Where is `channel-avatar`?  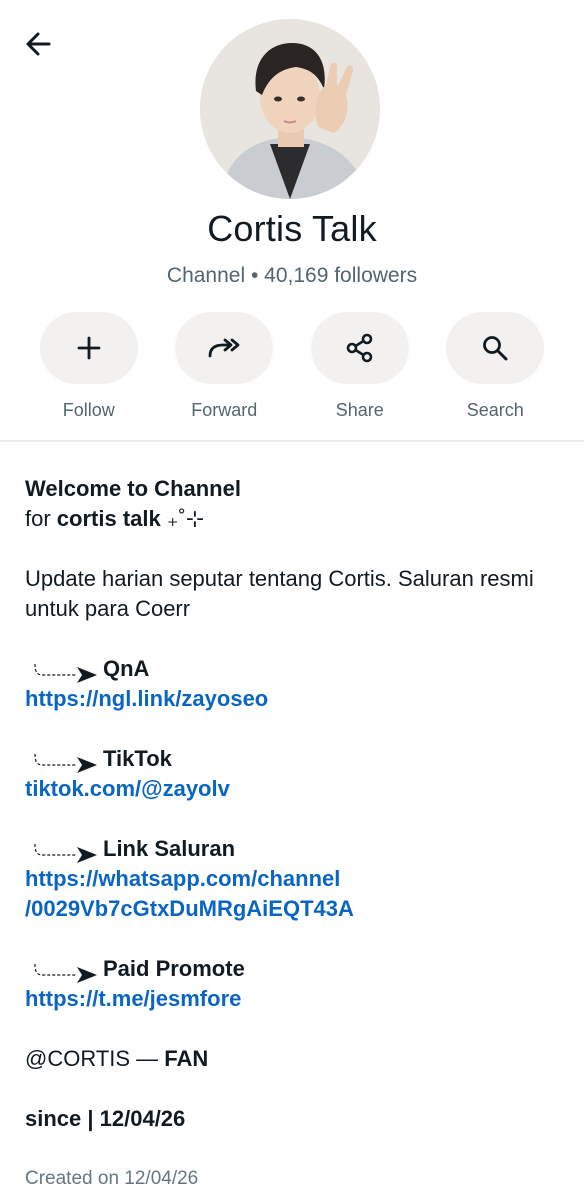 channel-avatar is located at coordinates (290, 109).